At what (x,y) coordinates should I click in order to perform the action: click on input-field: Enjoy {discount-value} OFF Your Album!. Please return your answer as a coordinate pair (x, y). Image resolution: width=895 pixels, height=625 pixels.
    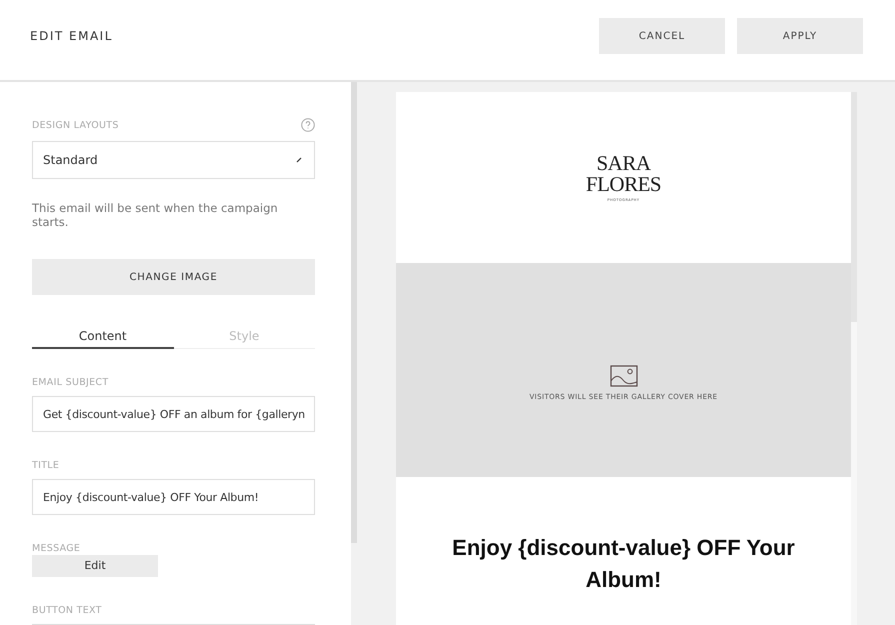
    Looking at the image, I should click on (173, 497).